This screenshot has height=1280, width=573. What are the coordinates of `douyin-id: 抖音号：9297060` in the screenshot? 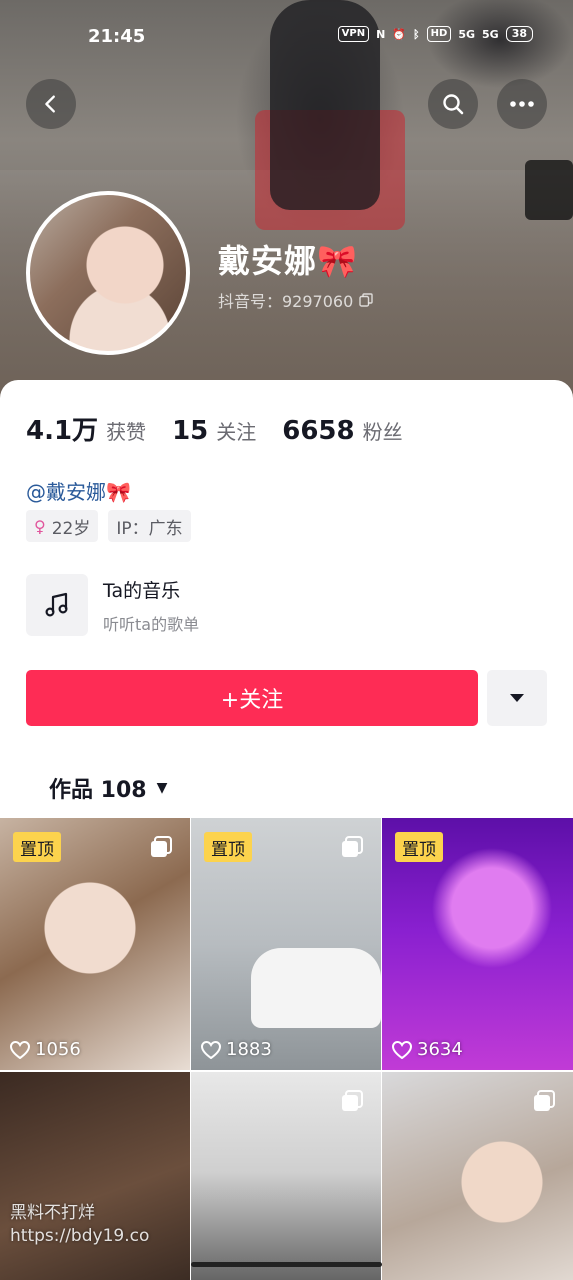 It's located at (295, 300).